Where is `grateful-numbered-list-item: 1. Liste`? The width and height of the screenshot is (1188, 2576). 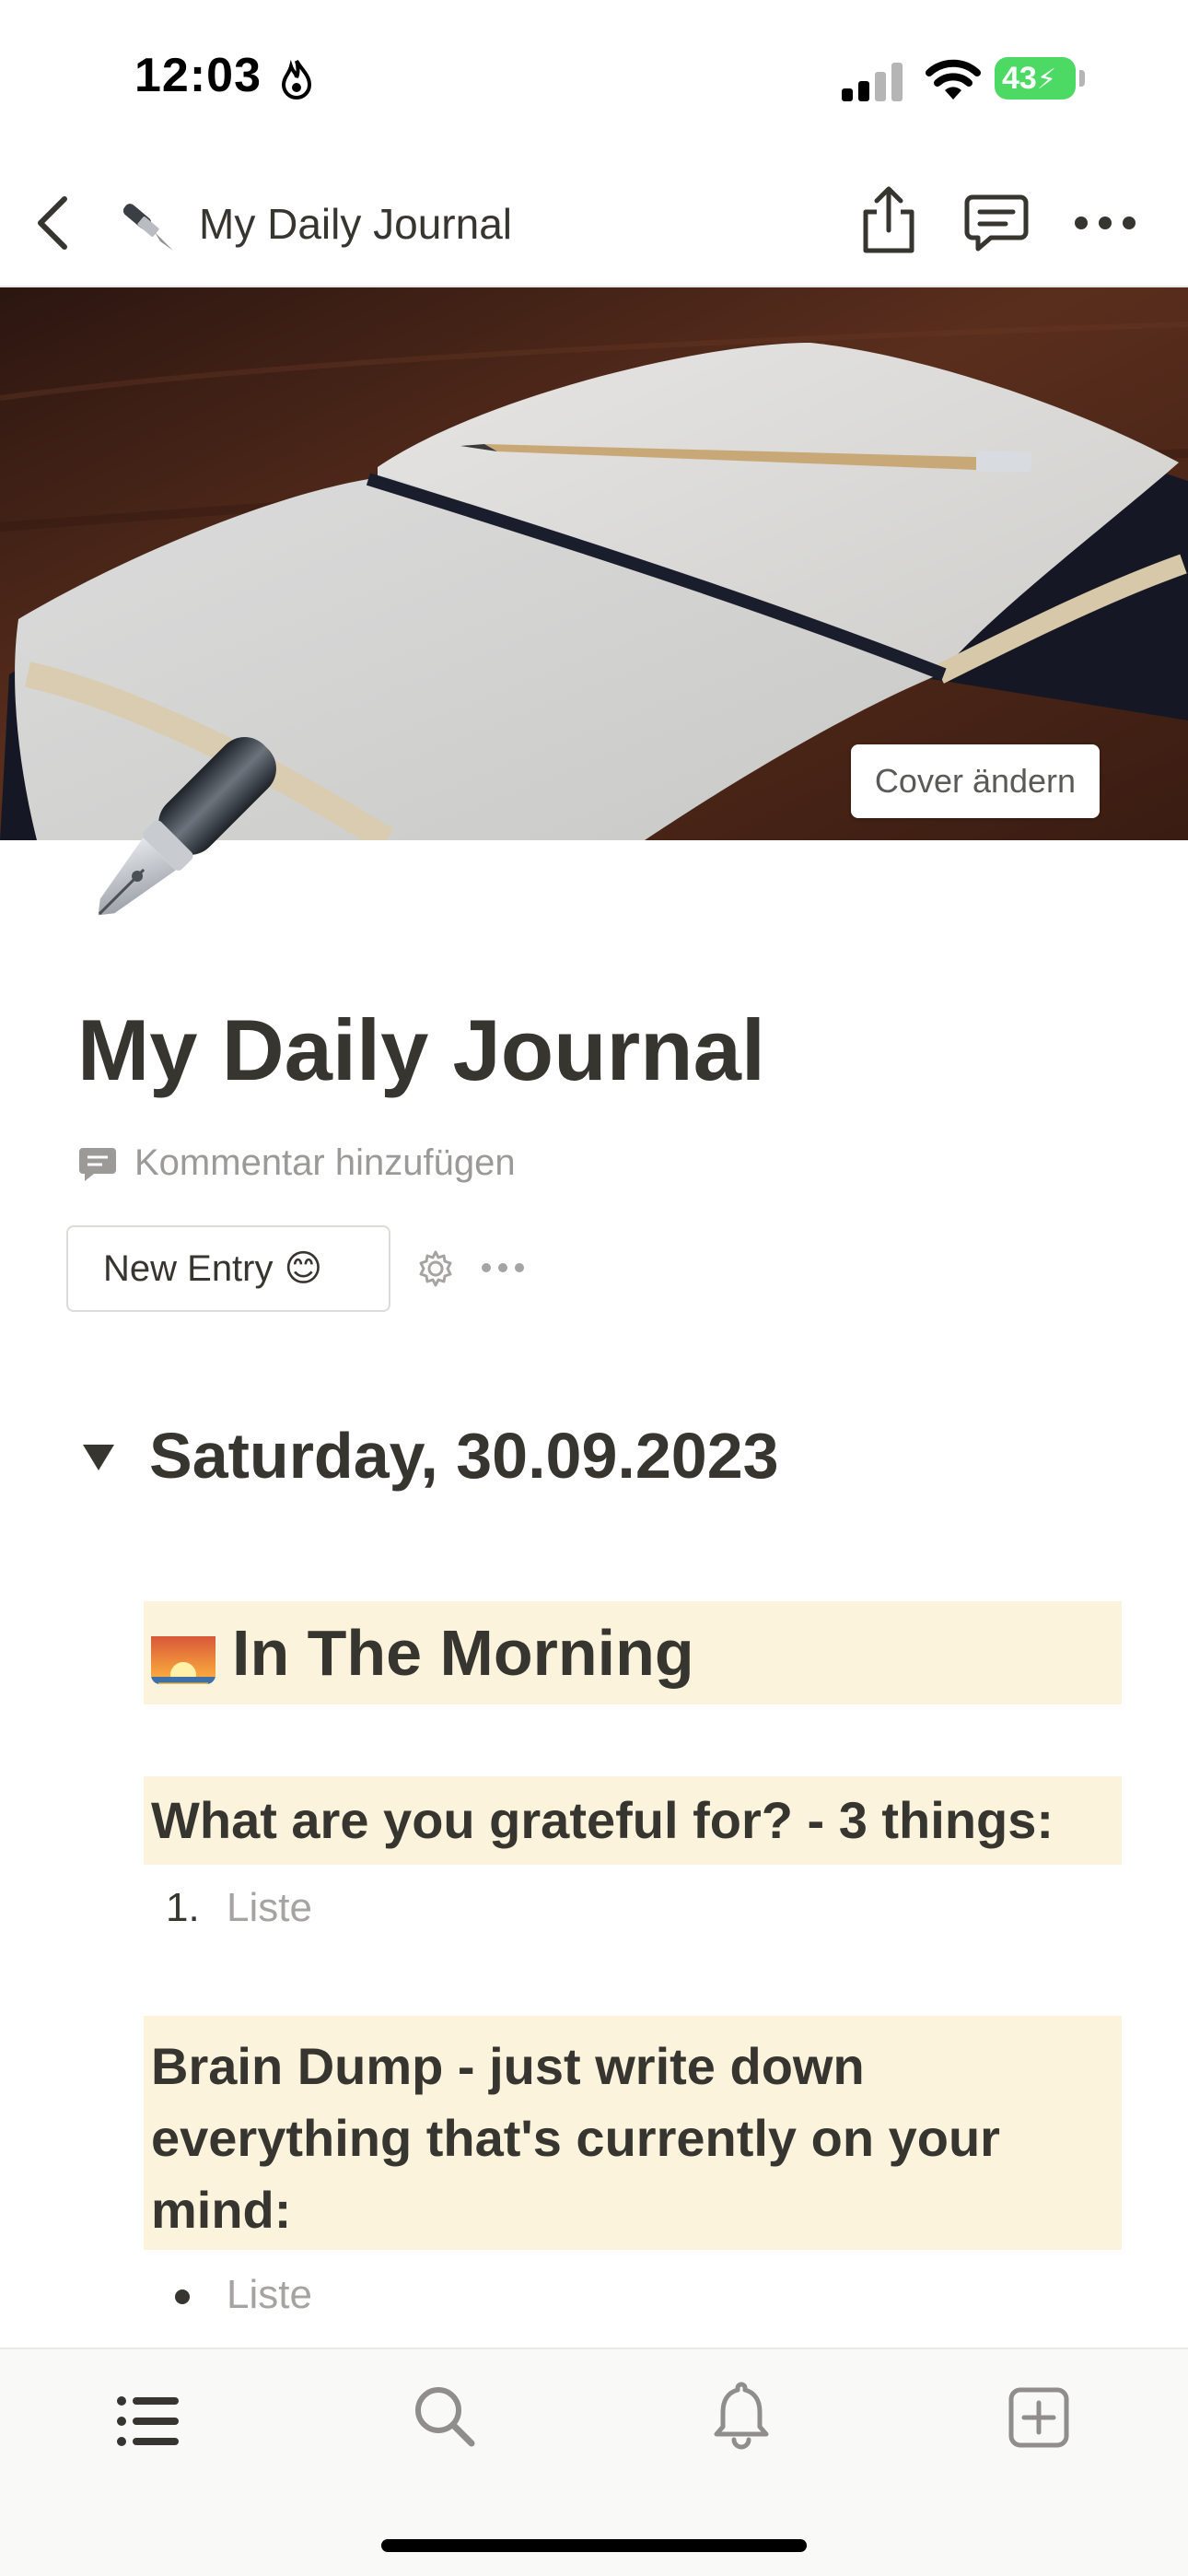
grateful-numbered-list-item: 1. Liste is located at coordinates (239, 1908).